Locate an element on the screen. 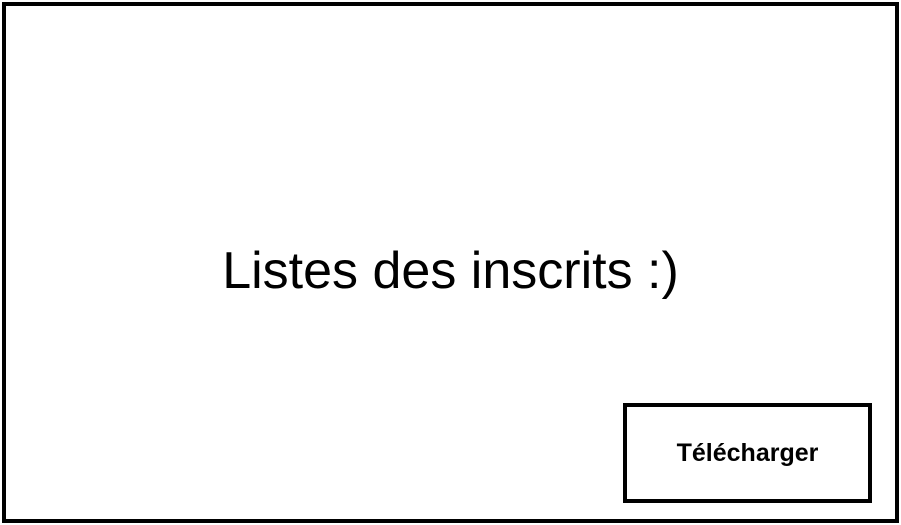 The image size is (901, 525). download-button: Télécharger is located at coordinates (747, 453).